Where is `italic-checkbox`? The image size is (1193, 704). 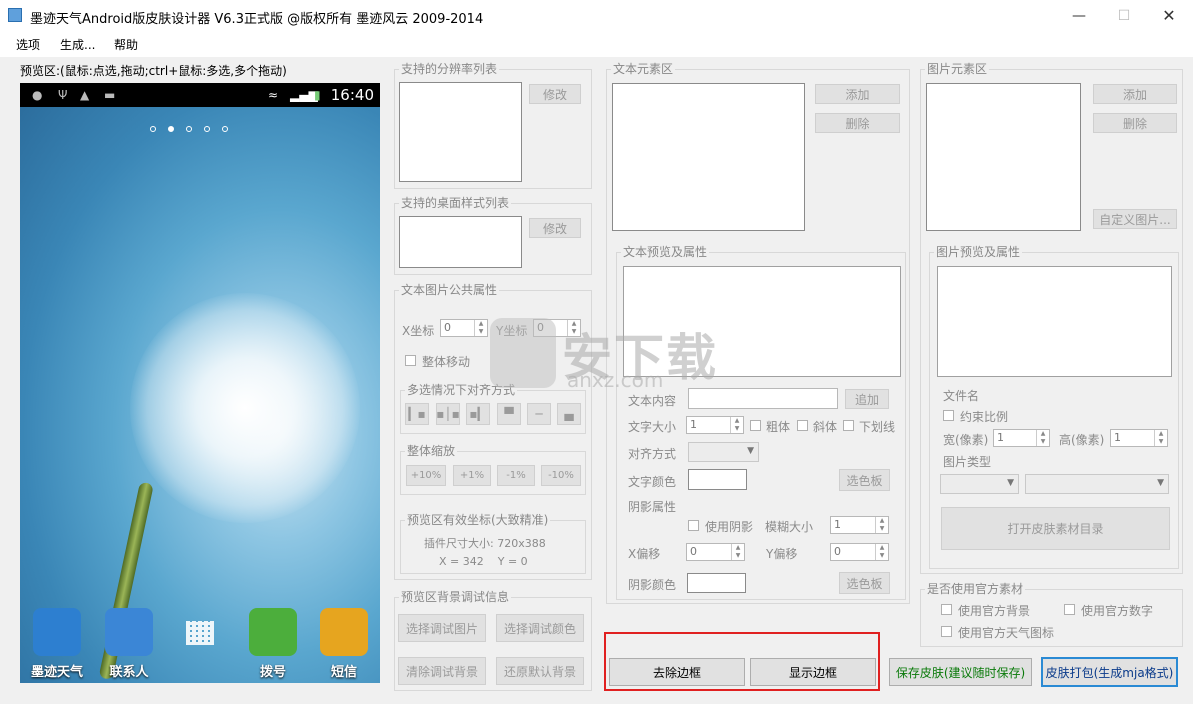
italic-checkbox is located at coordinates (802, 425).